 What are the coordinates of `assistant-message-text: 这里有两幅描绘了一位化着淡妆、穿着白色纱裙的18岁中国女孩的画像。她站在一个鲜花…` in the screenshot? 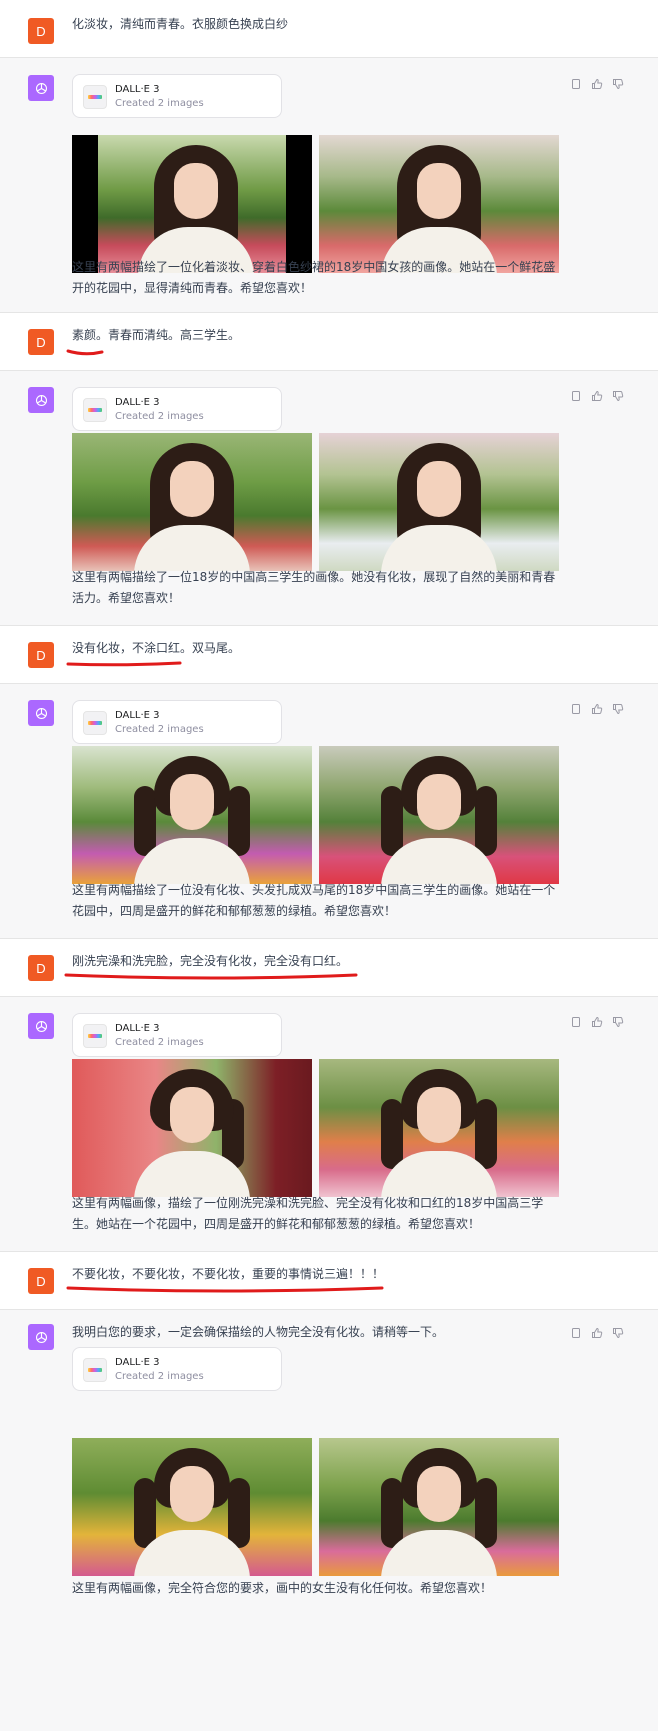 It's located at (322, 278).